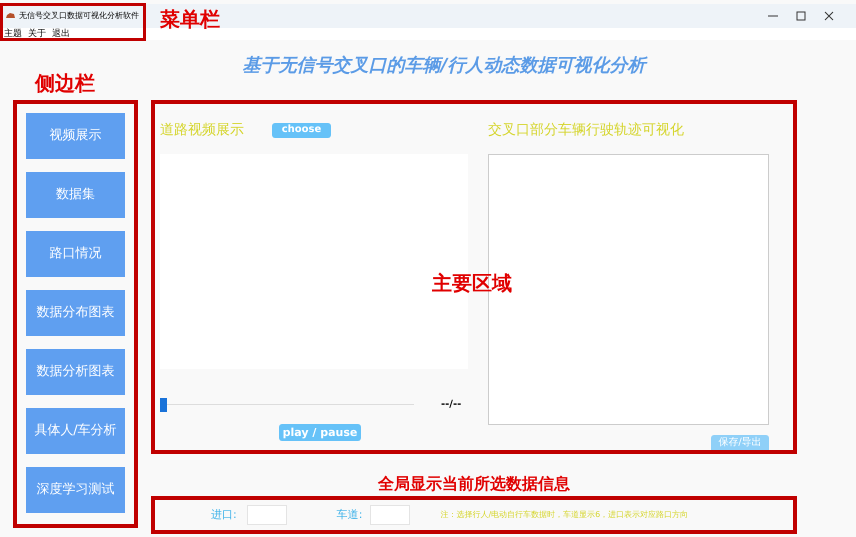 This screenshot has height=537, width=856. Describe the element at coordinates (79, 16) in the screenshot. I see `window-title: 无信号交叉口数据可视化分析软件` at that location.